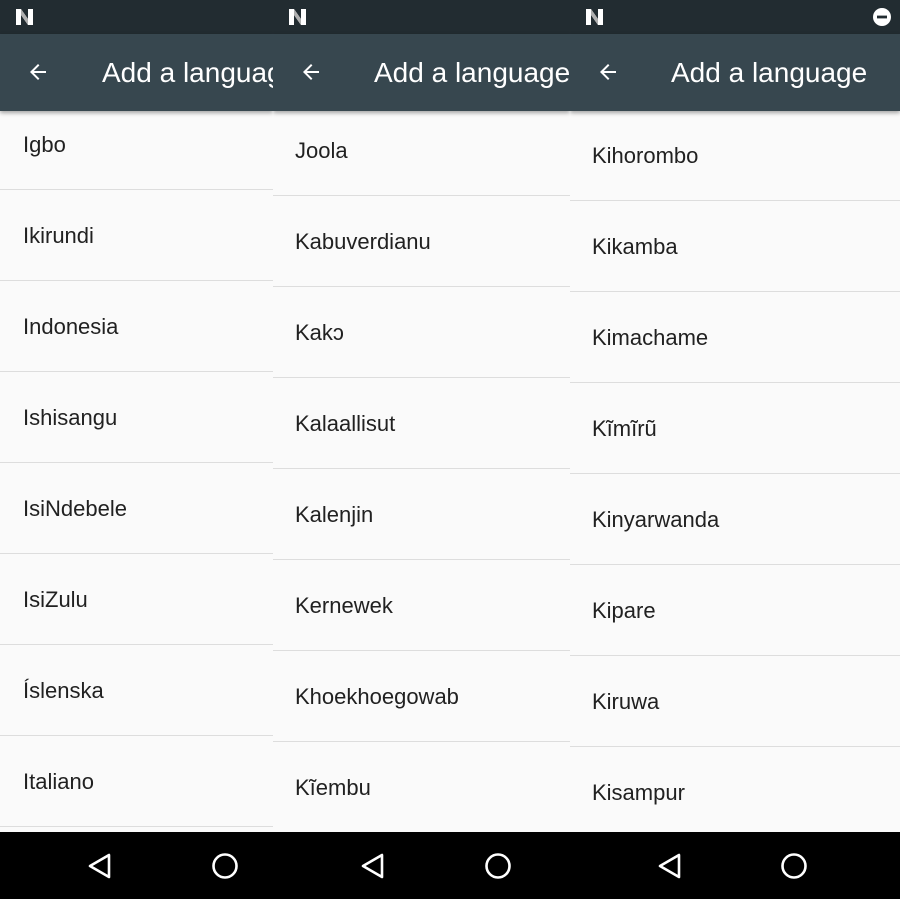 This screenshot has height=899, width=900. What do you see at coordinates (635, 246) in the screenshot?
I see `language-name: Kikamba` at bounding box center [635, 246].